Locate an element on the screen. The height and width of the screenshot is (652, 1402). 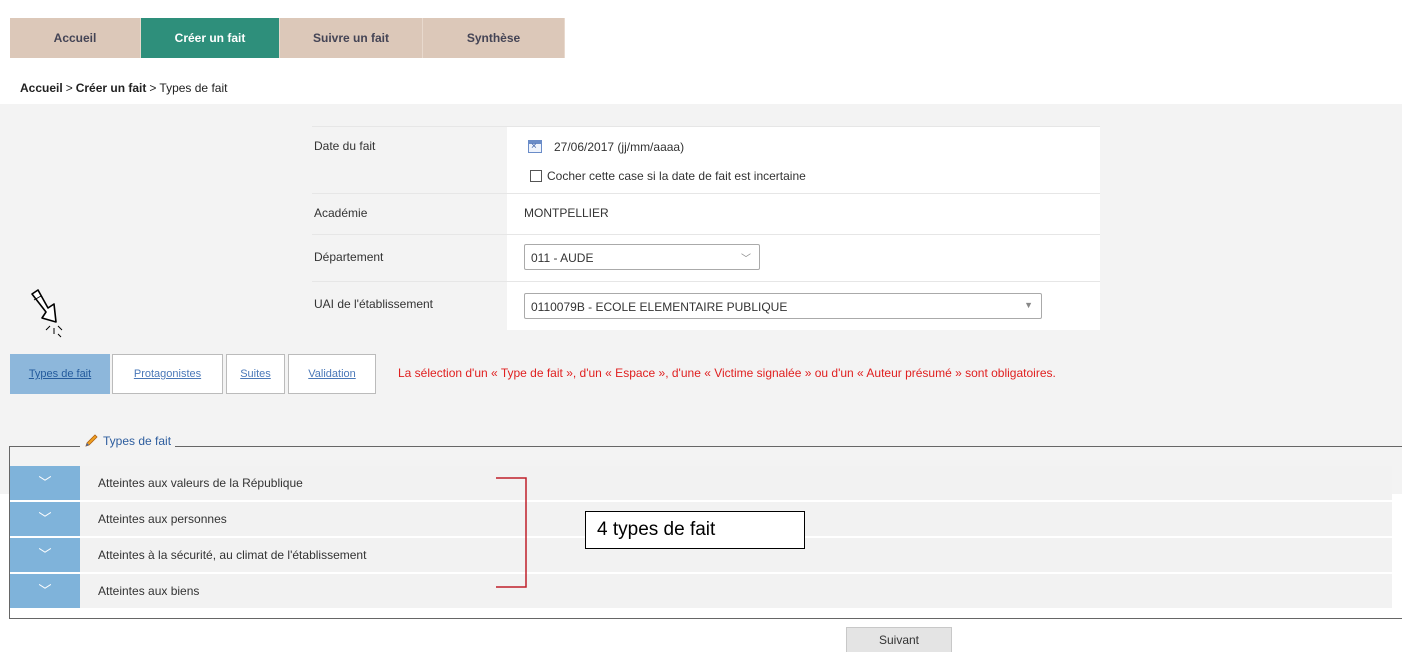
type-row-biens: ﹀ Atteintes aux biens is located at coordinates (701, 591).